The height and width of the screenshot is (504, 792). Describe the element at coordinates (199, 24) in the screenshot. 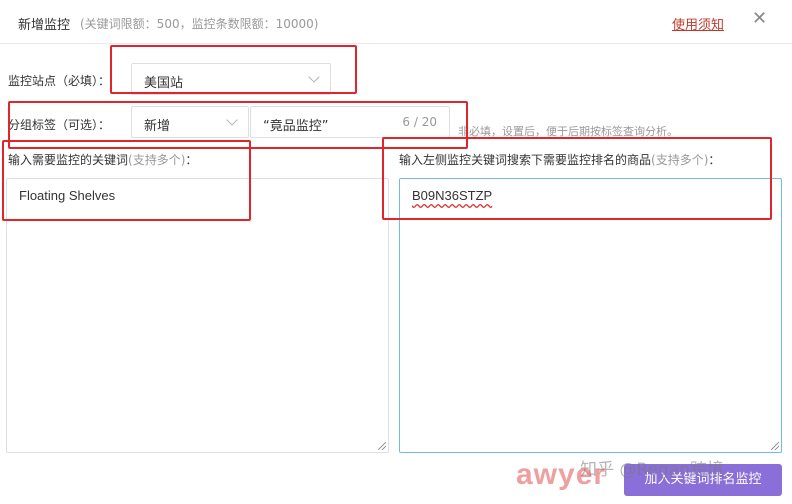

I see `quota-limit-text: (关键词限额：500，监控条数限额：10000)` at that location.